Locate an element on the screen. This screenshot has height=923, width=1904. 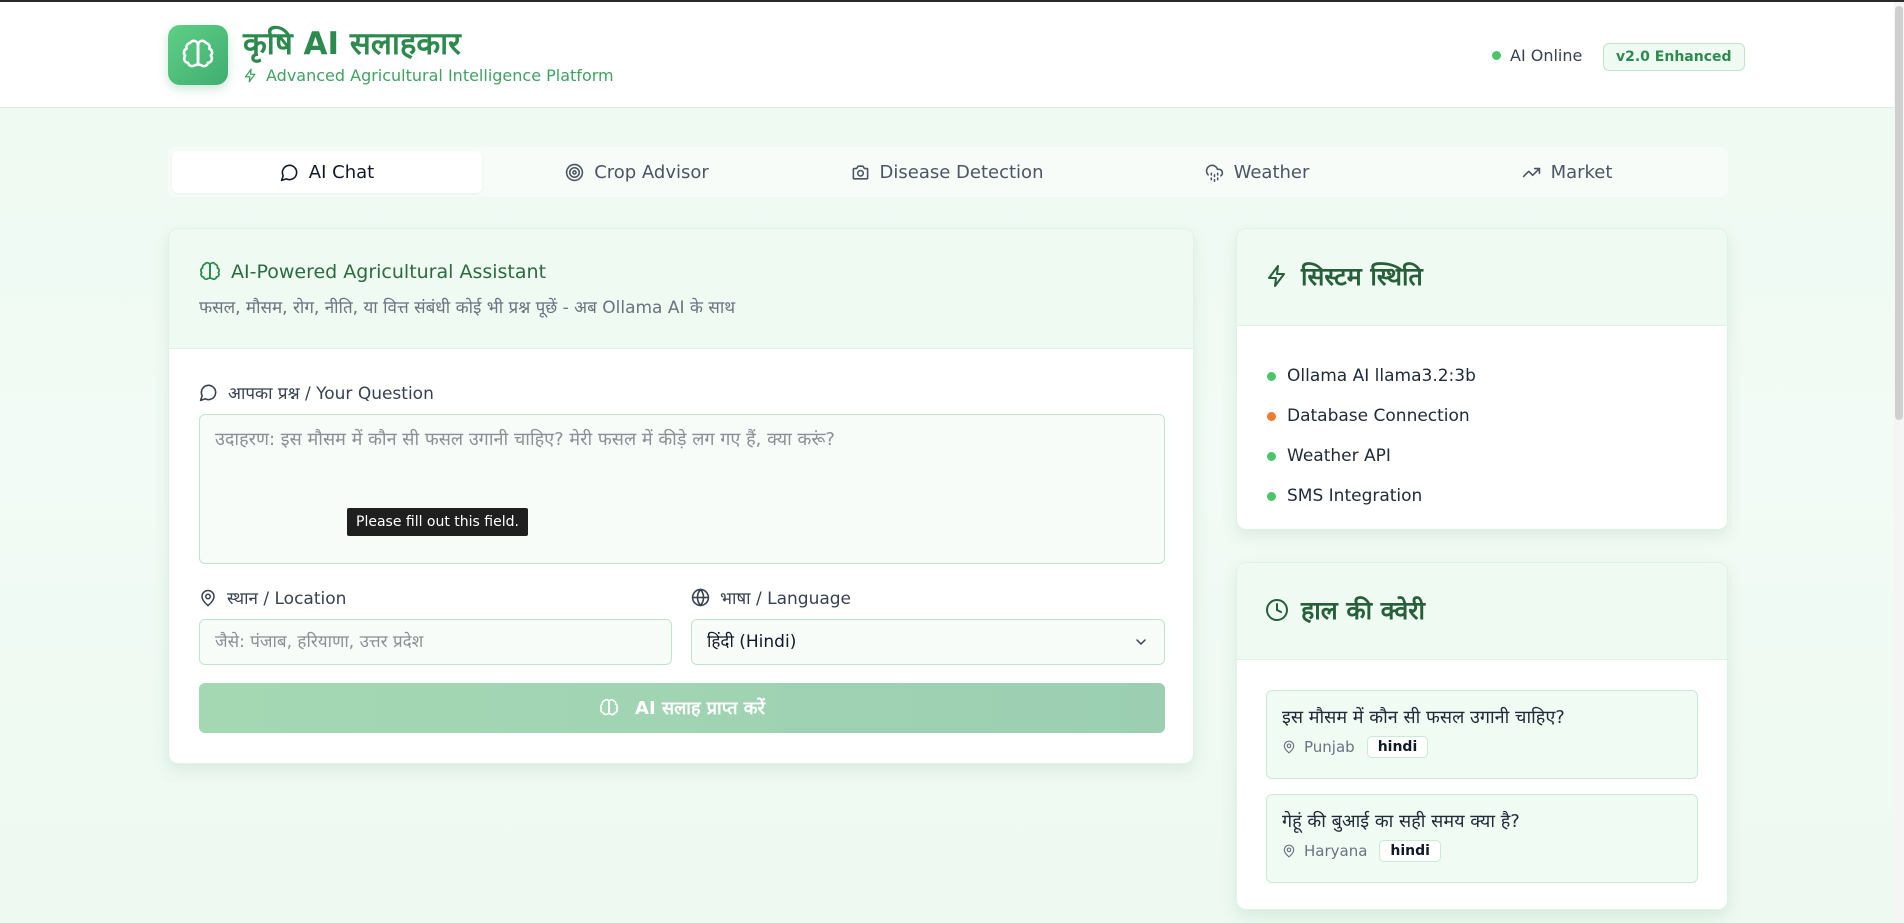
app-logo is located at coordinates (198, 55).